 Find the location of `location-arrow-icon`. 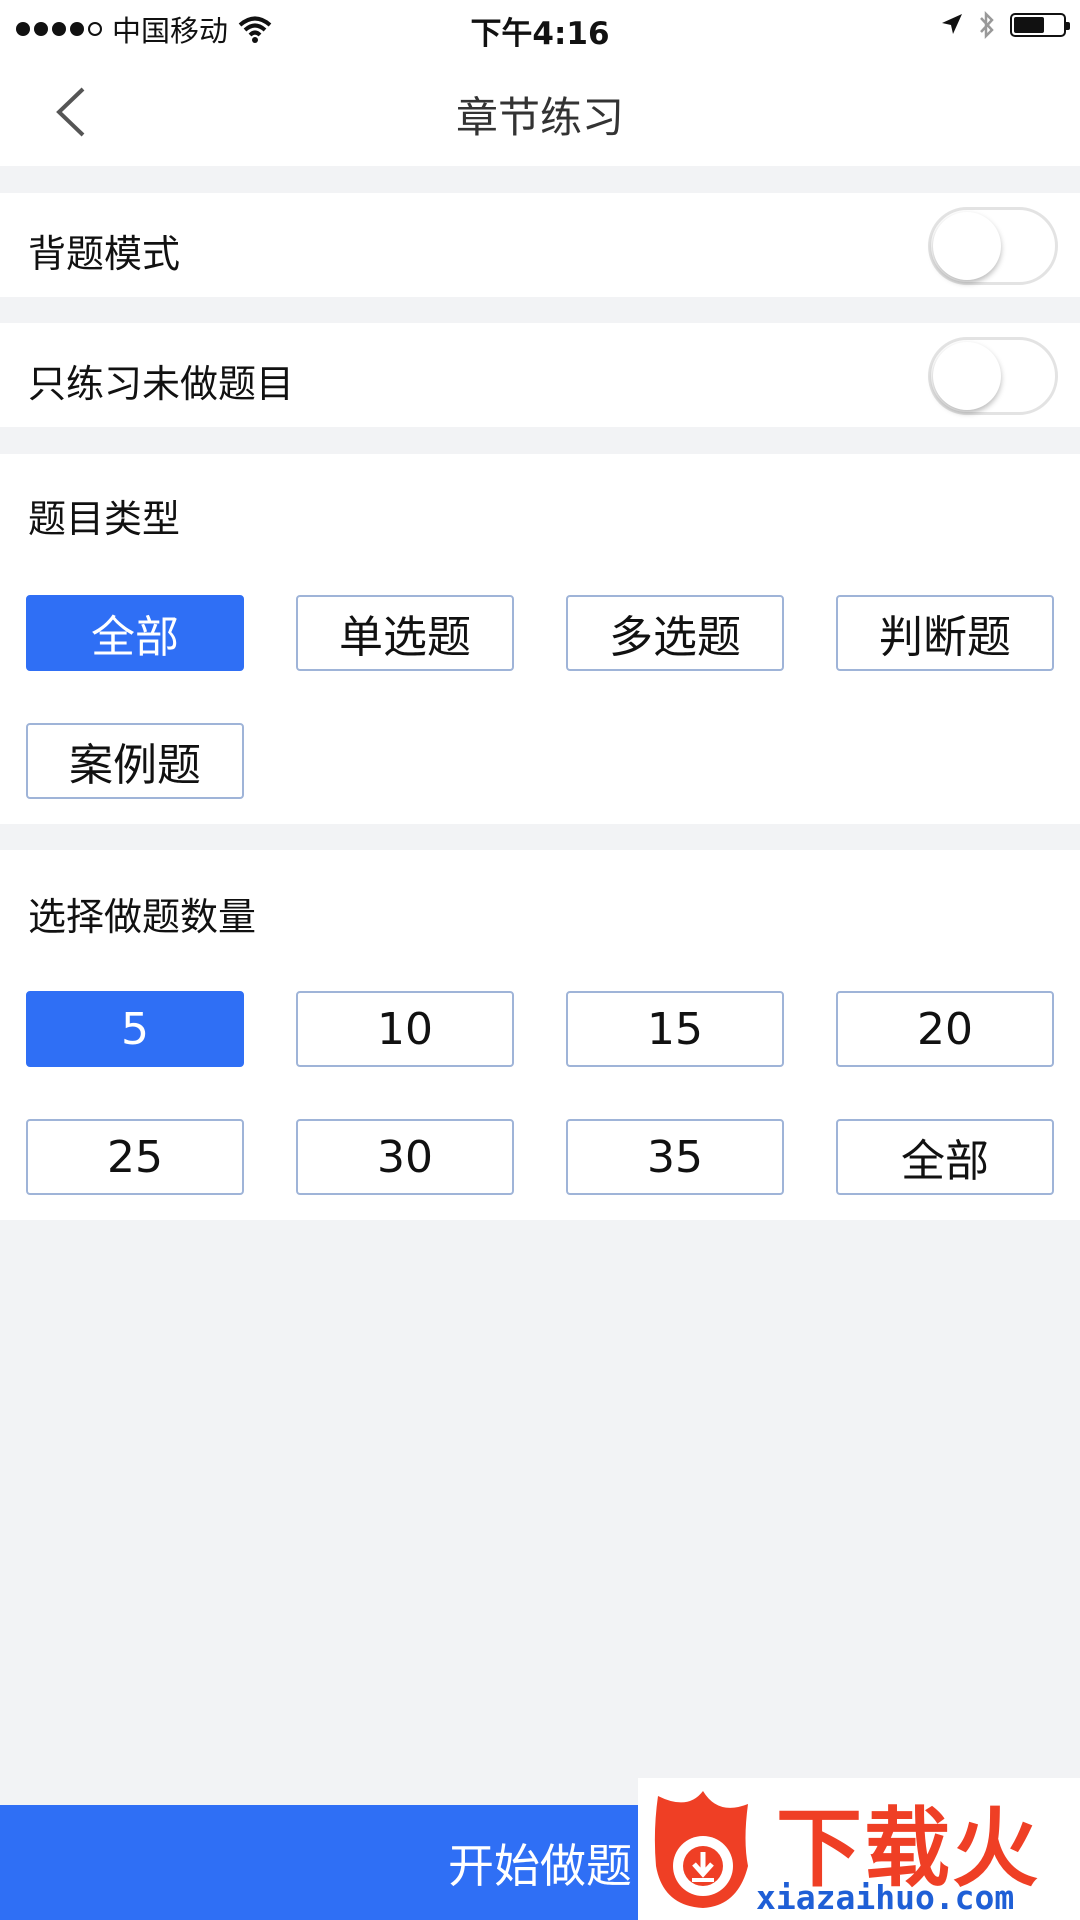

location-arrow-icon is located at coordinates (952, 24).